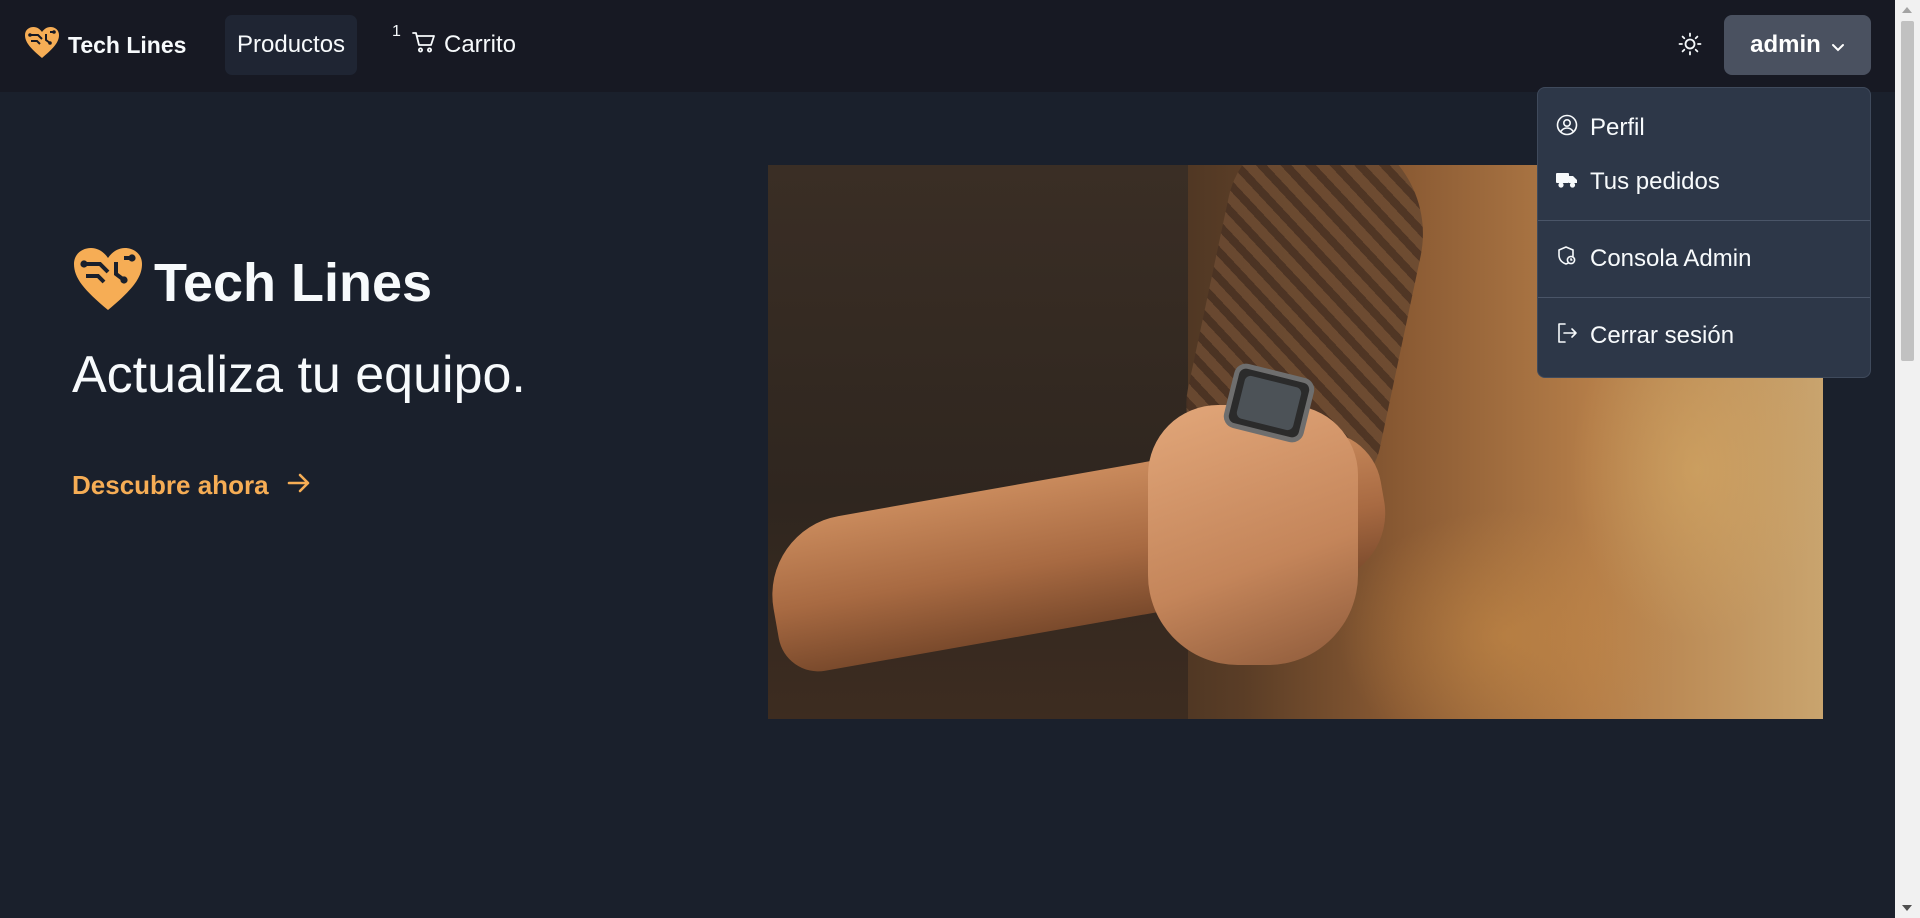 The height and width of the screenshot is (918, 1920). What do you see at coordinates (1671, 258) in the screenshot?
I see `menu-item-label: Consola Admin` at bounding box center [1671, 258].